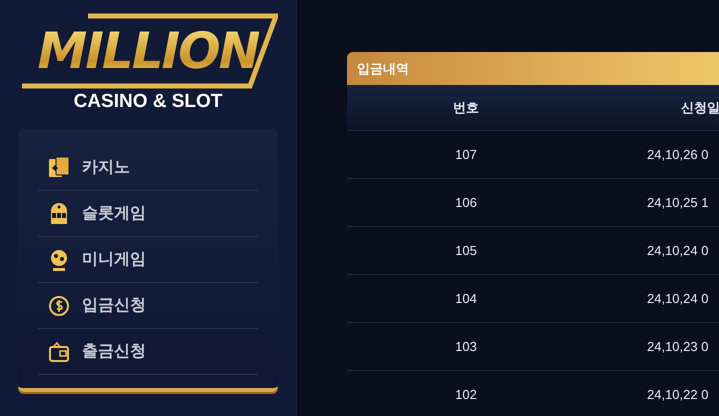 The height and width of the screenshot is (416, 719). What do you see at coordinates (699, 108) in the screenshot?
I see `column-header: 신청일` at bounding box center [699, 108].